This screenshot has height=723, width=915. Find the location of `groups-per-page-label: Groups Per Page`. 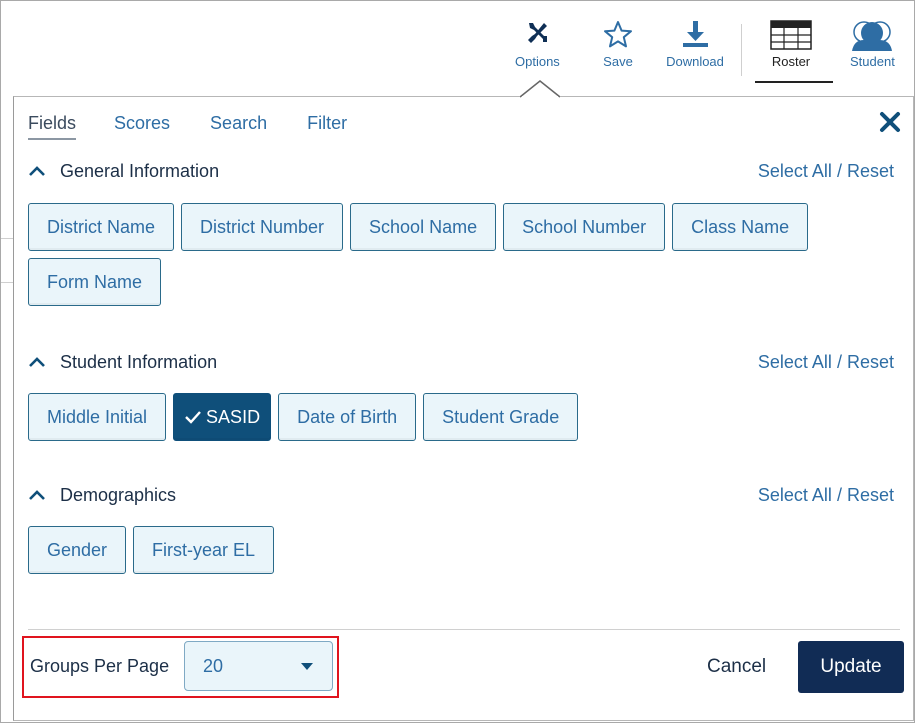

groups-per-page-label: Groups Per Page is located at coordinates (100, 666).